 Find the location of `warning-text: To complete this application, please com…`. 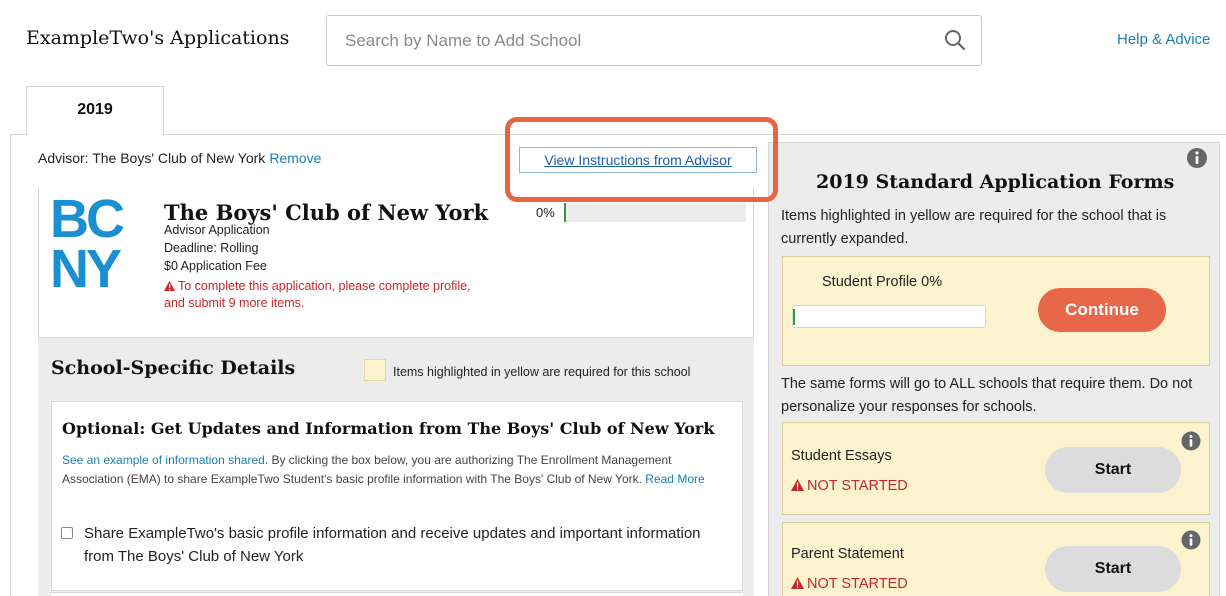

warning-text: To complete this application, please com… is located at coordinates (317, 294).